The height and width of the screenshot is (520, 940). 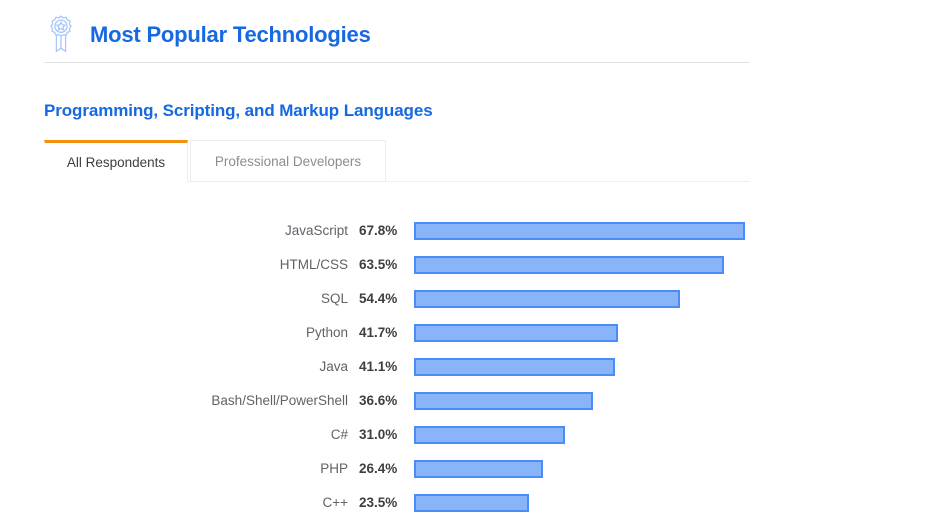 I want to click on bar-value-label: 23.5%, so click(x=378, y=502).